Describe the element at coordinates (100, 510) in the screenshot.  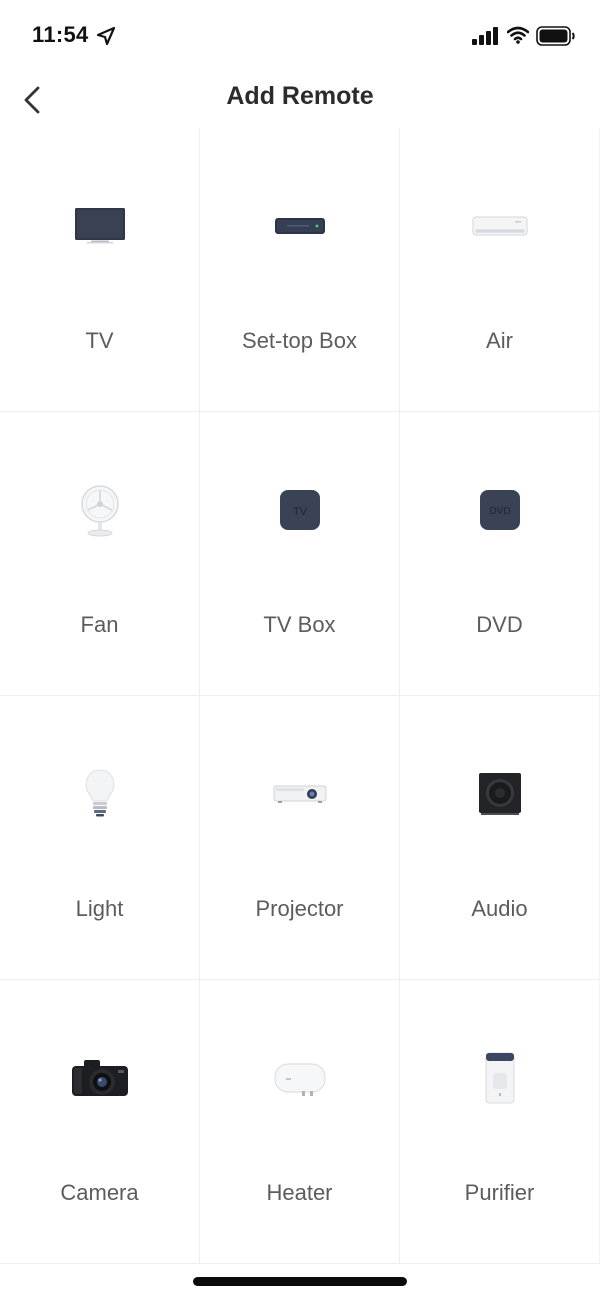
I see `fan-icon` at that location.